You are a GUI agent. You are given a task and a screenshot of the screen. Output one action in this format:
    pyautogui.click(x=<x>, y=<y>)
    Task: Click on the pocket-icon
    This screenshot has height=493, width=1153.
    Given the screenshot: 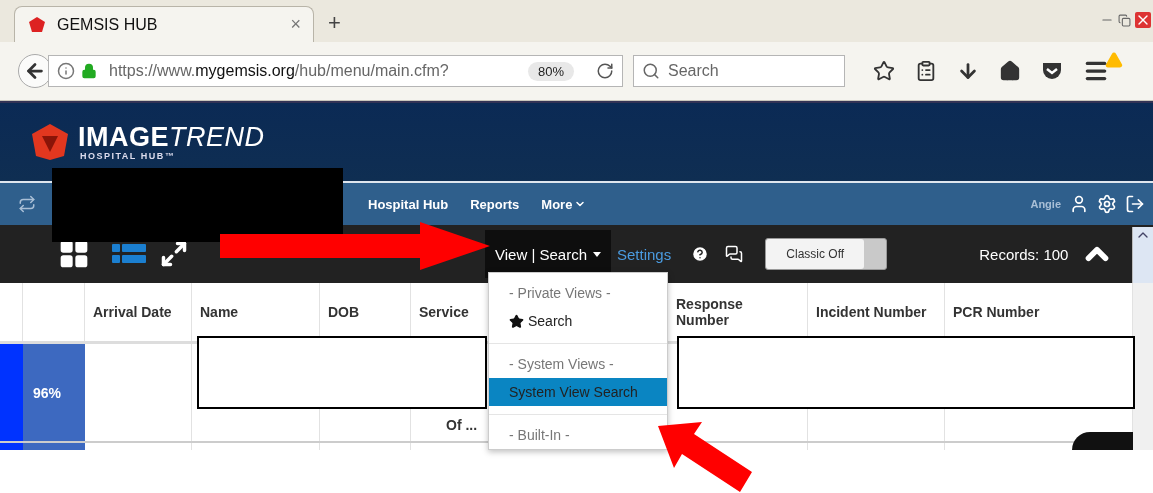 What is the action you would take?
    pyautogui.click(x=1052, y=71)
    